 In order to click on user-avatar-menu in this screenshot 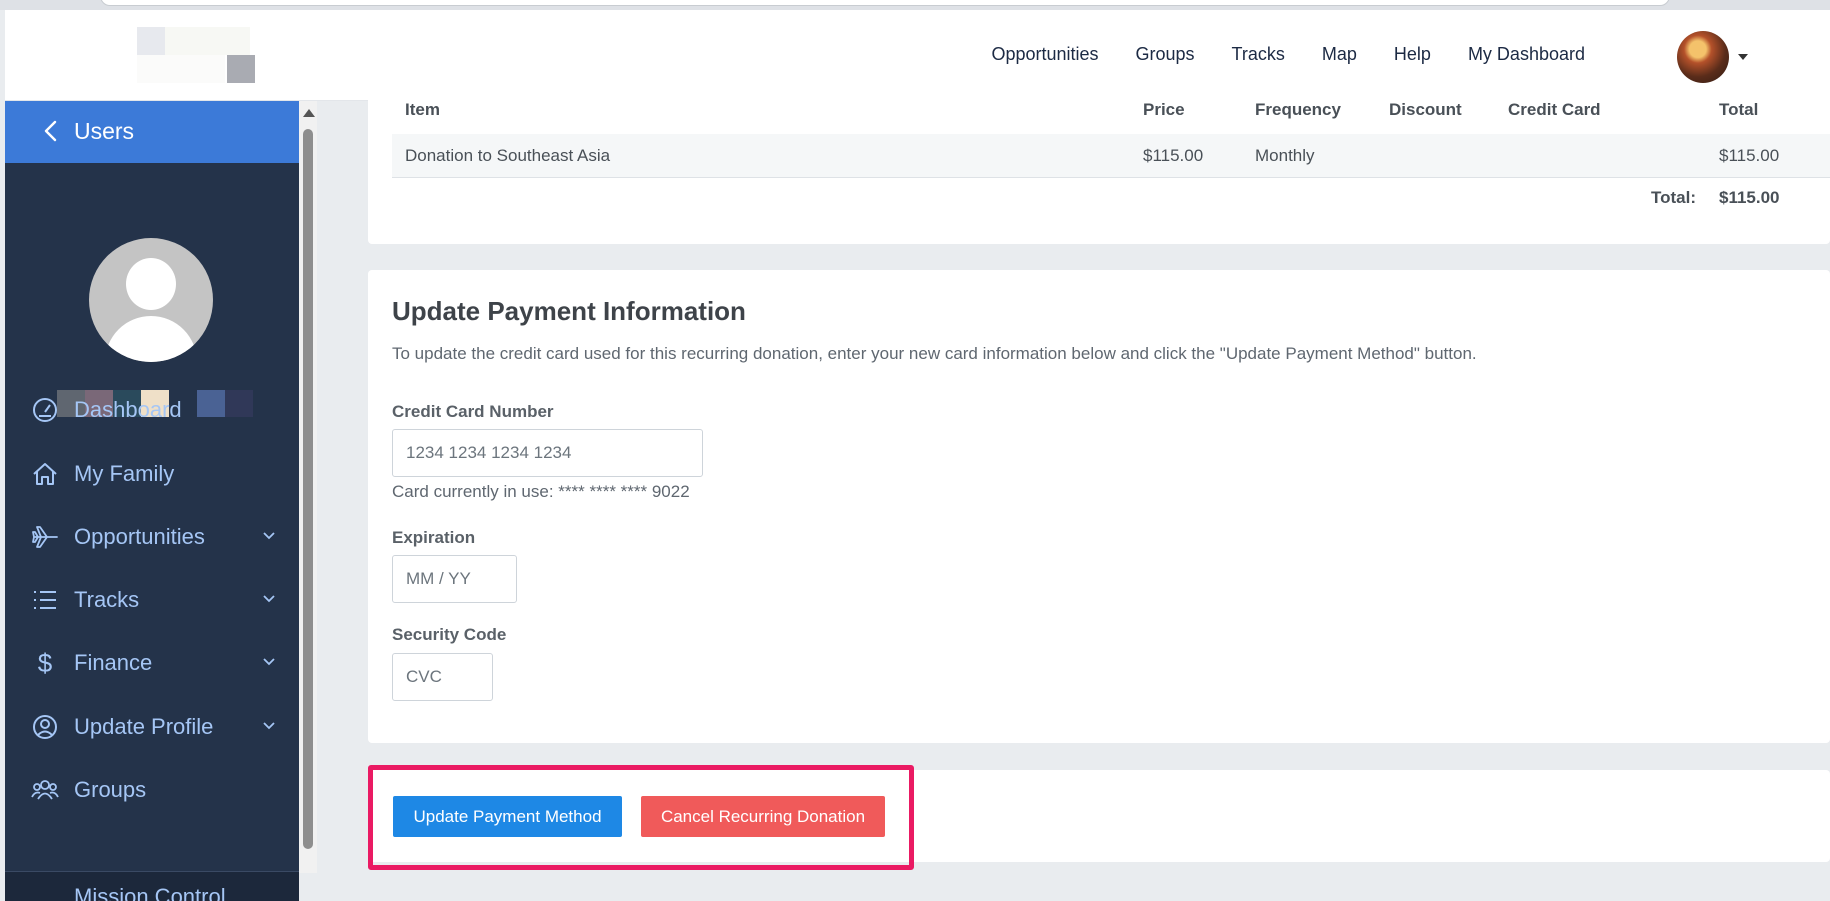, I will do `click(1703, 57)`.